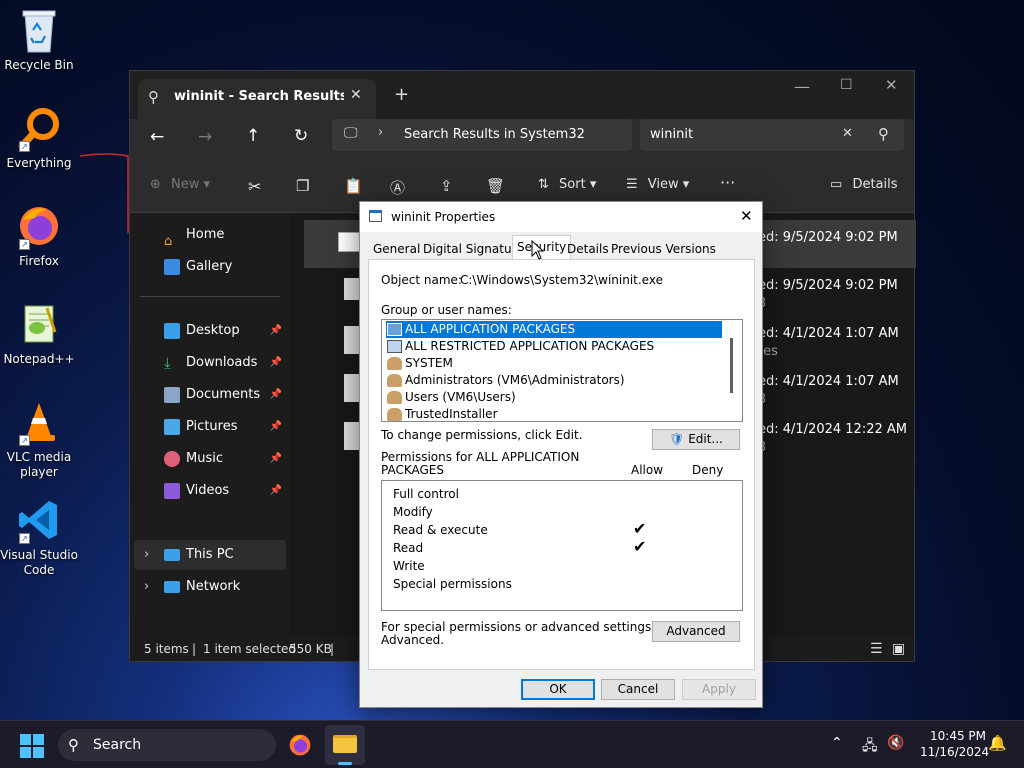  Describe the element at coordinates (588, 249) in the screenshot. I see `tab-details: Details` at that location.